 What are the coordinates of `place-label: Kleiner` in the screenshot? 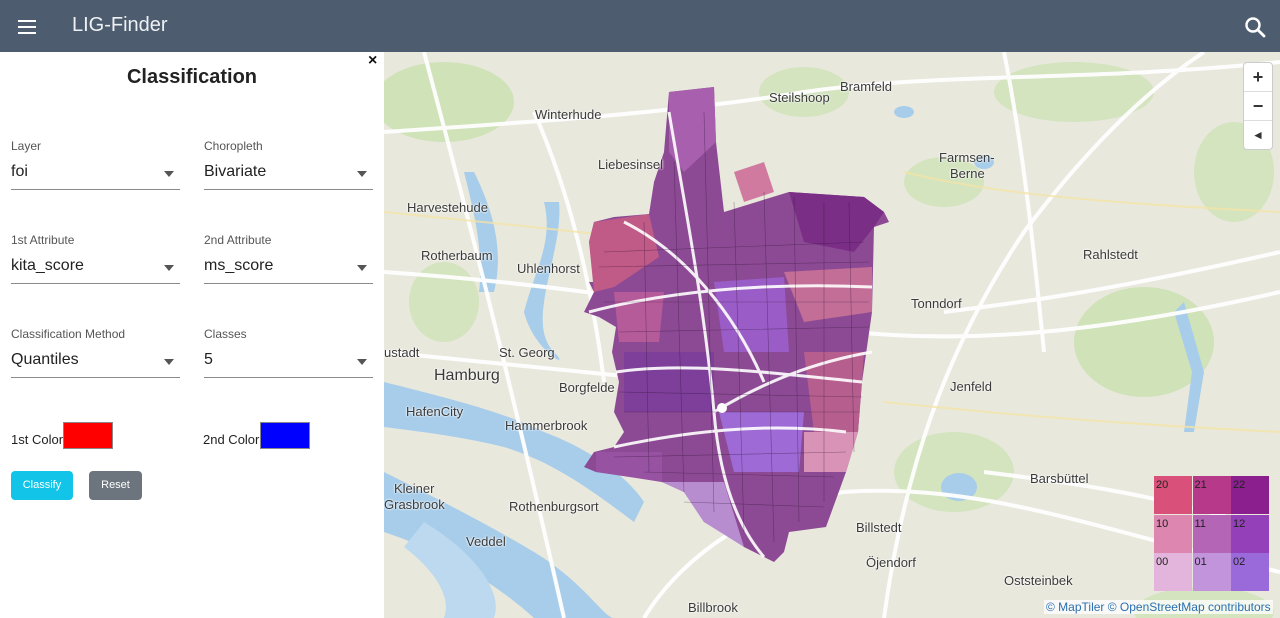 It's located at (414, 488).